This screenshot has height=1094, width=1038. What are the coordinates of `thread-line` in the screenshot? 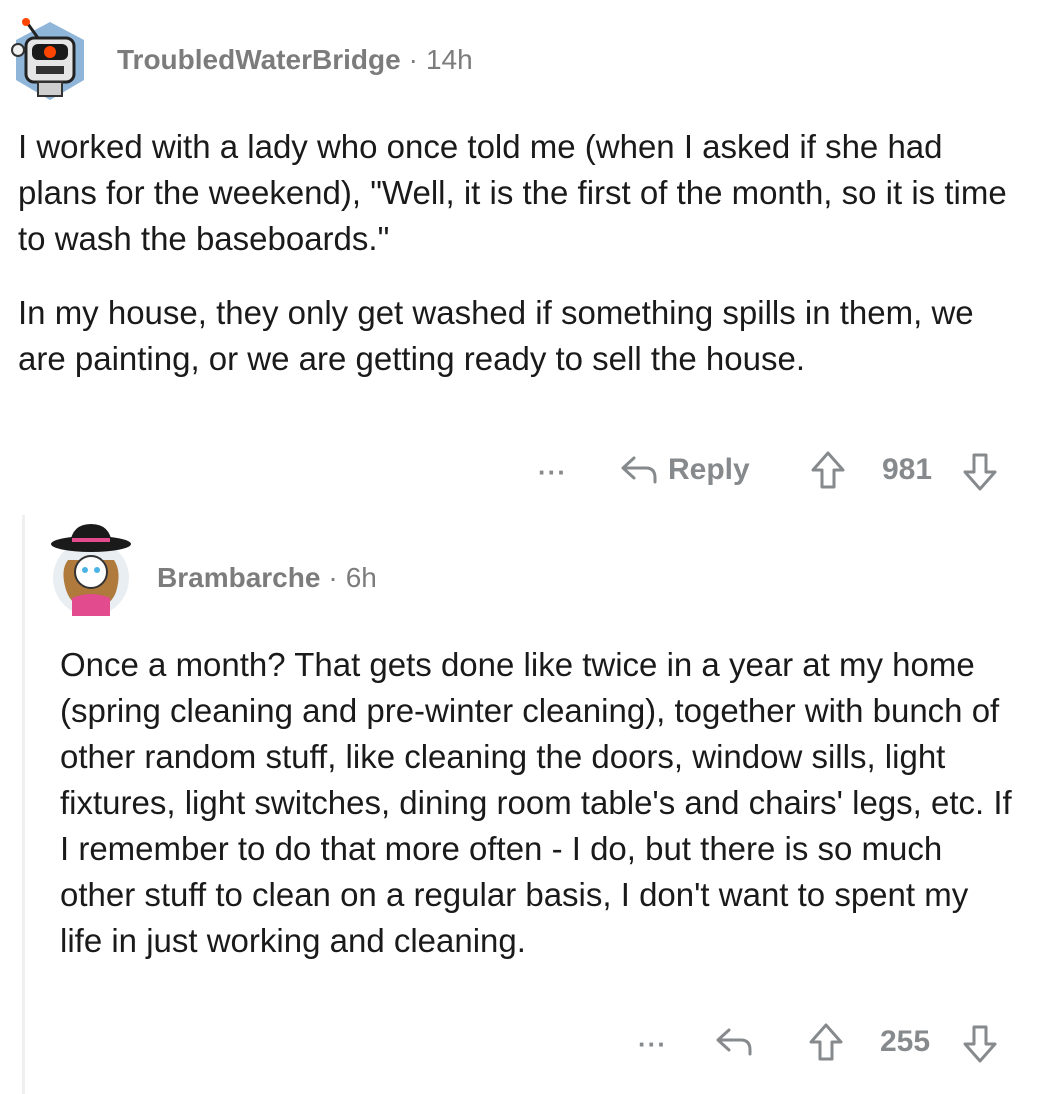 It's located at (23, 804).